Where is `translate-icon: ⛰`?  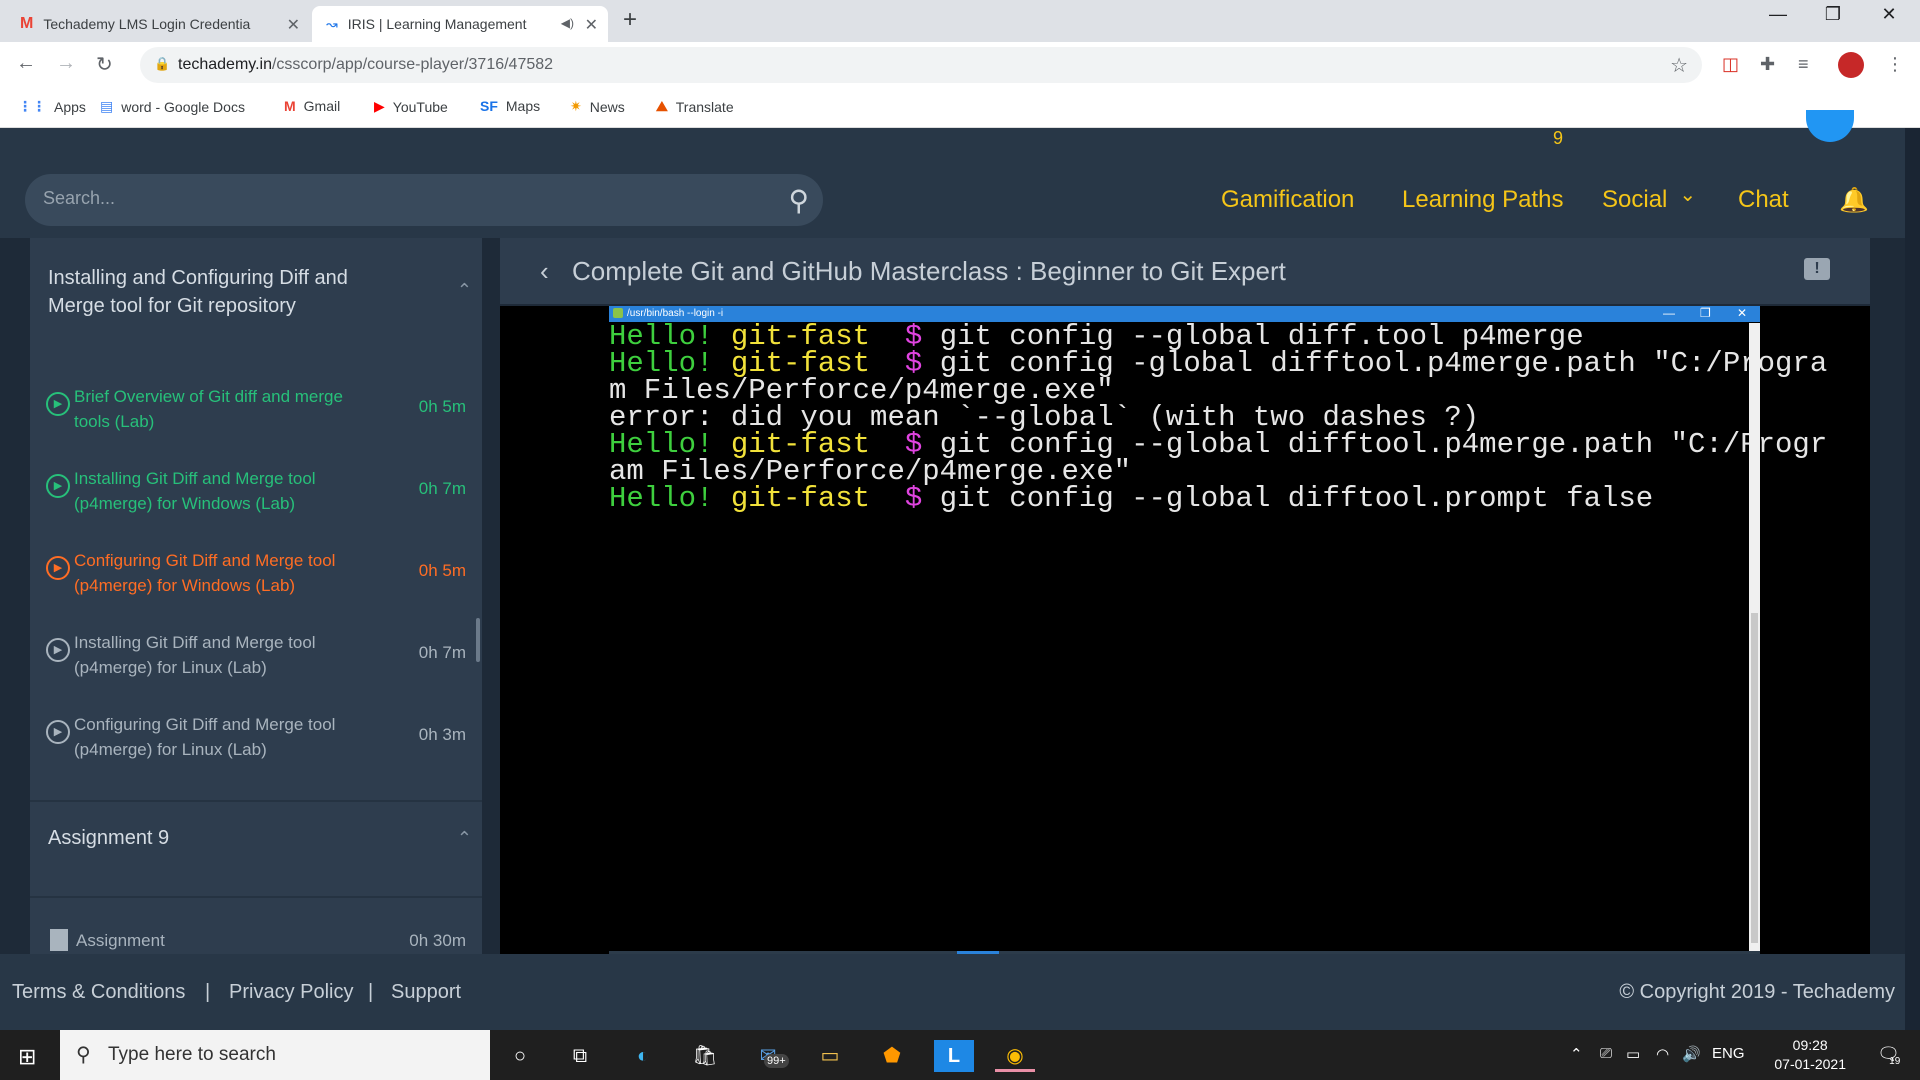 translate-icon: ⛰ is located at coordinates (662, 106).